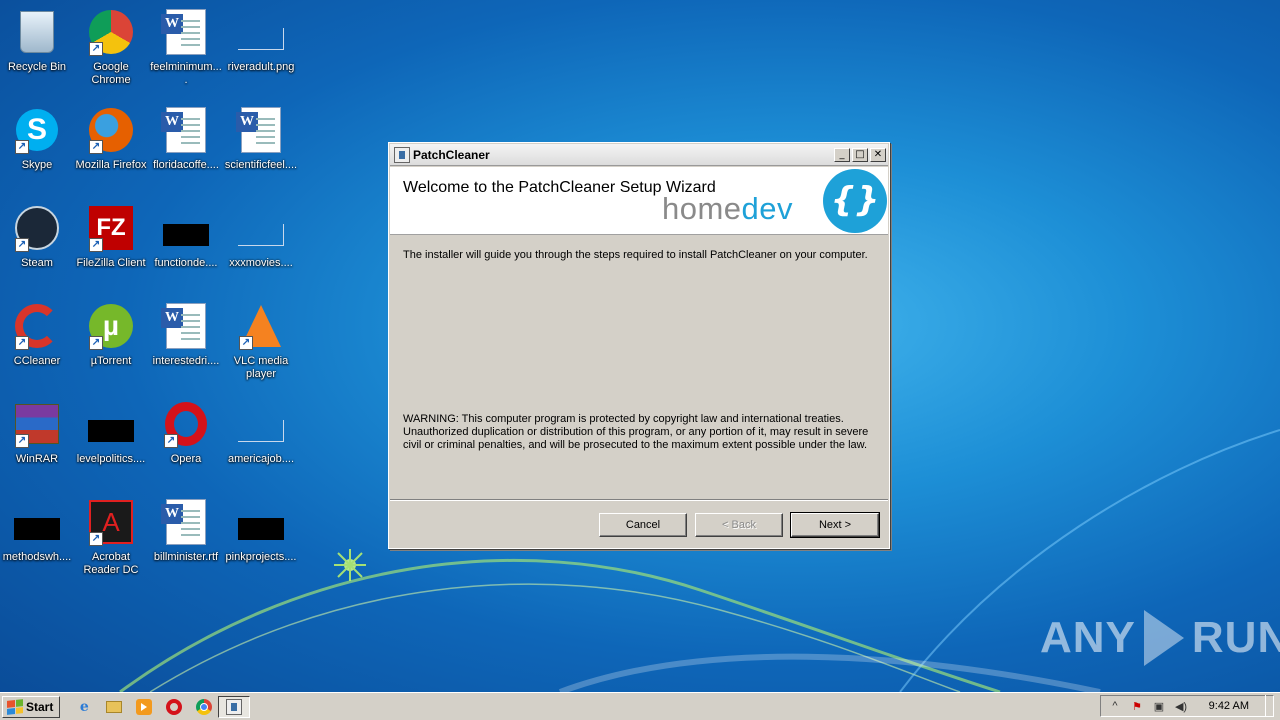 This screenshot has height=720, width=1280. I want to click on homedev-logo-text: homedev, so click(727, 209).